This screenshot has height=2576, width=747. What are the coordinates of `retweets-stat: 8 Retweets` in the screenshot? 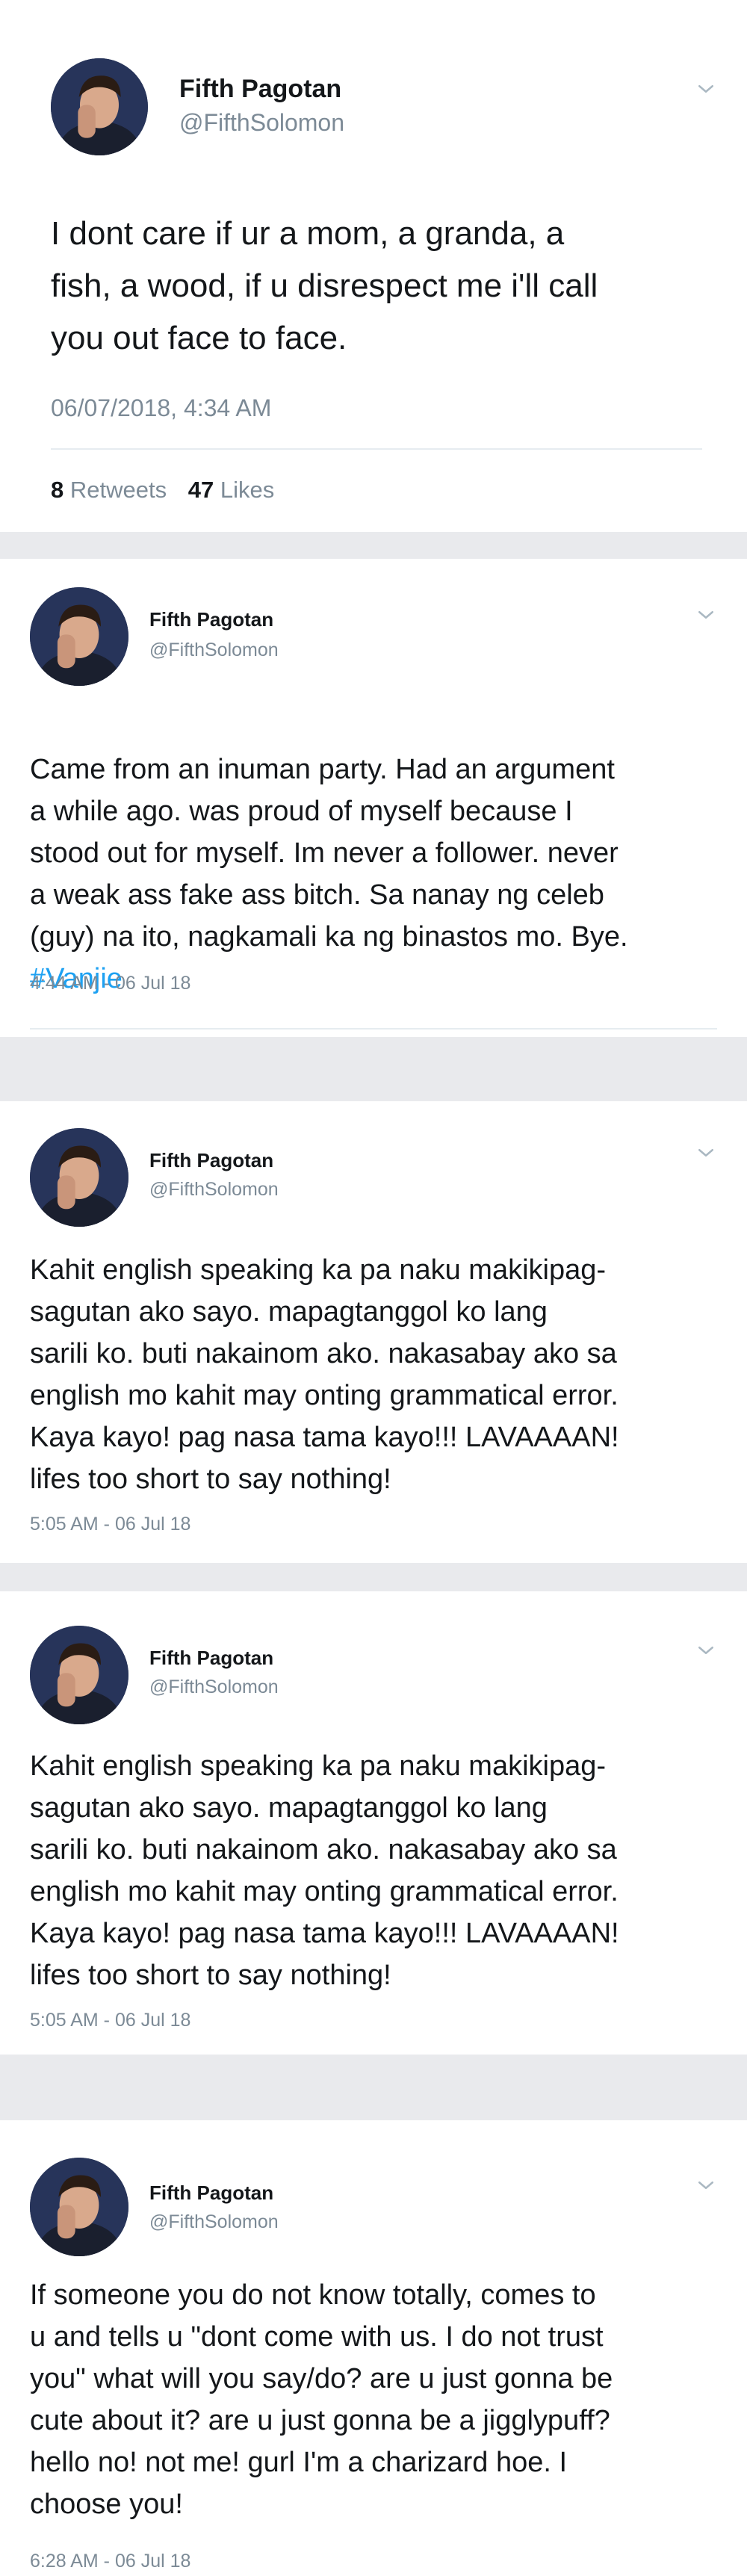 It's located at (109, 490).